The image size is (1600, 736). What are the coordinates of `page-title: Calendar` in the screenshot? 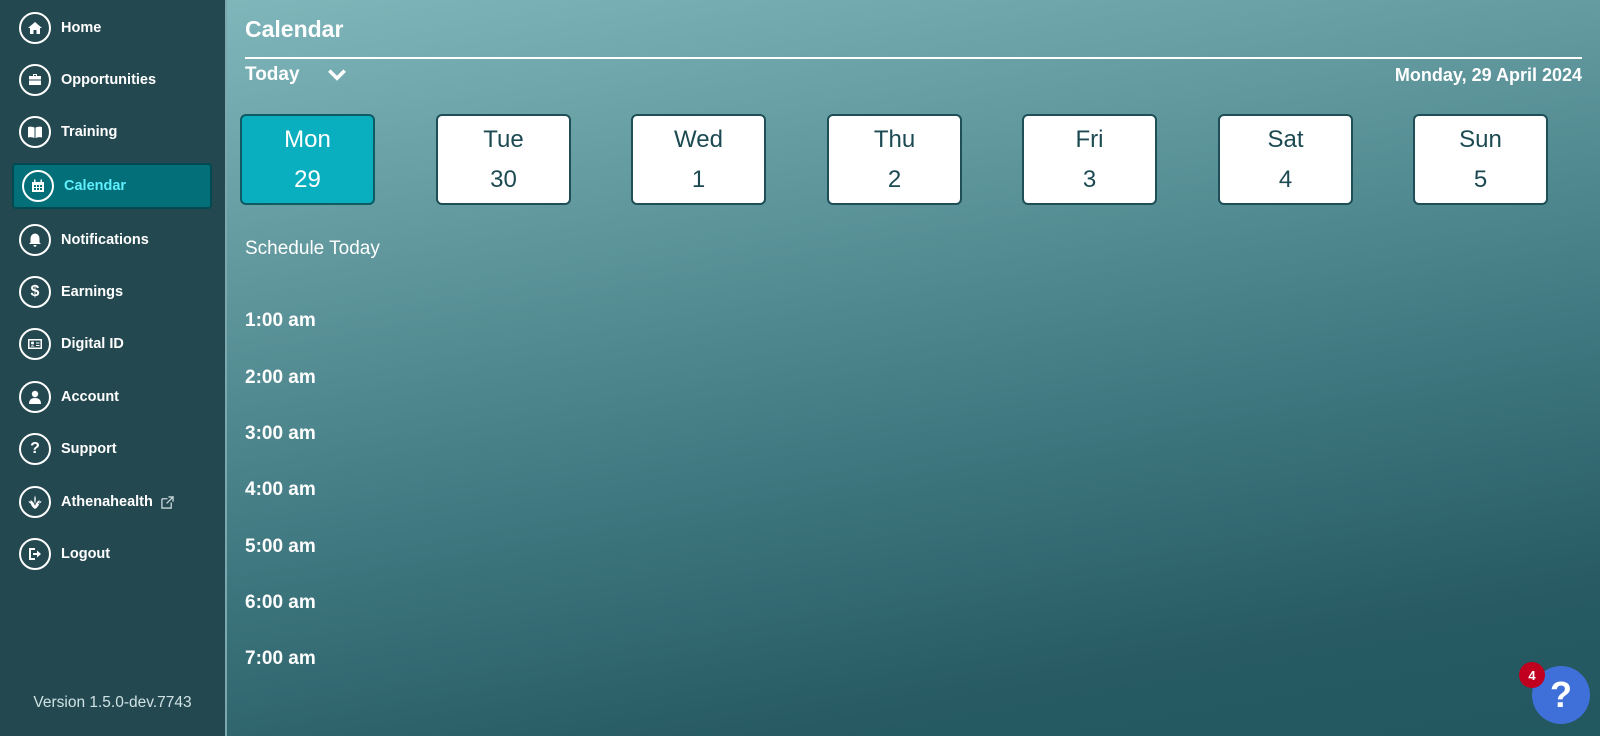 It's located at (294, 29).